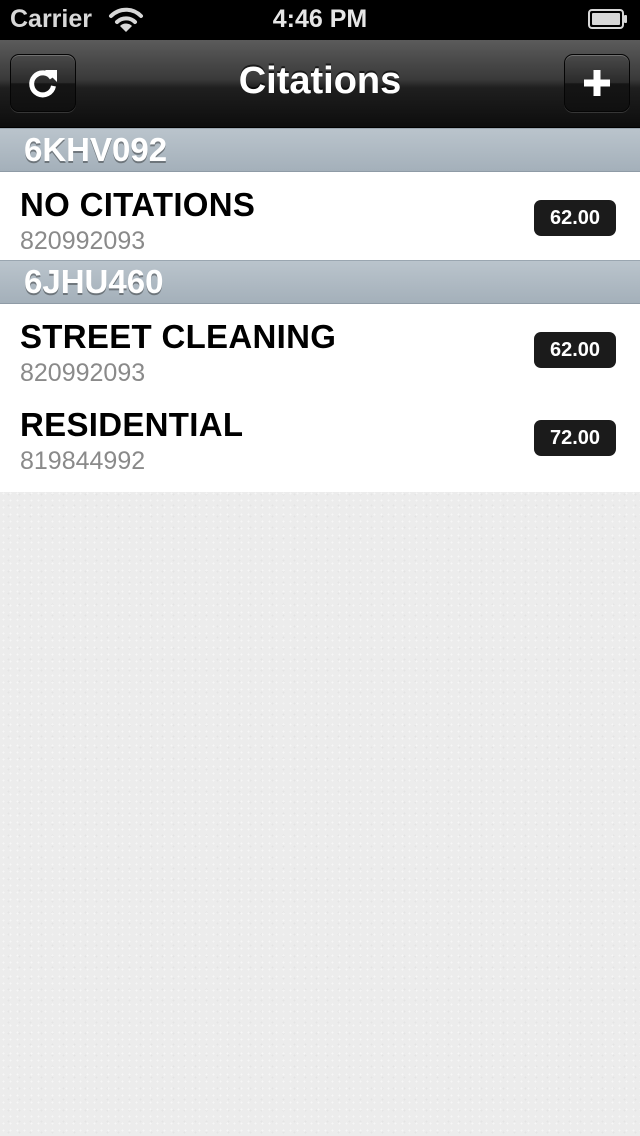 This screenshot has height=1136, width=640. Describe the element at coordinates (575, 438) in the screenshot. I see `amount-badge: 72.00` at that location.